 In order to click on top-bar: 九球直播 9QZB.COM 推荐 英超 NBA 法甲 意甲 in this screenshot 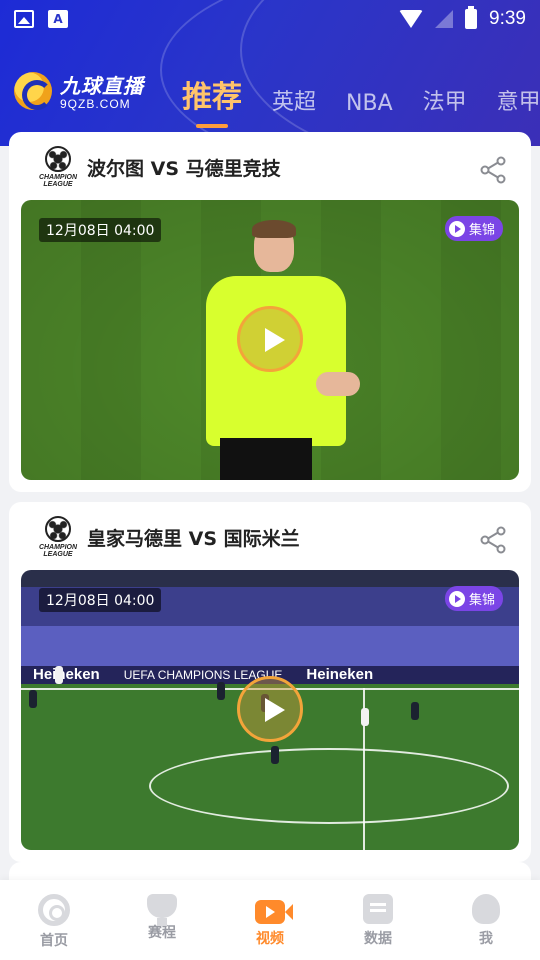, I will do `click(270, 96)`.